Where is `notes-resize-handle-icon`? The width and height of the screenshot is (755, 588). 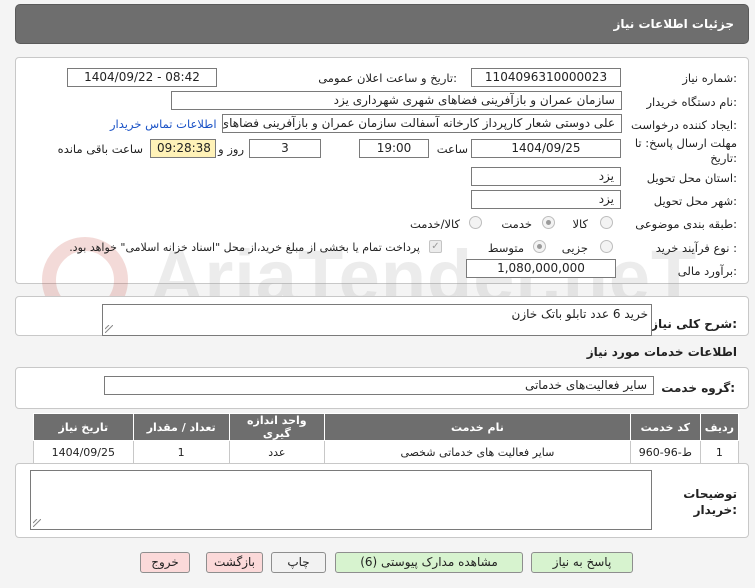
notes-resize-handle-icon is located at coordinates (37, 523).